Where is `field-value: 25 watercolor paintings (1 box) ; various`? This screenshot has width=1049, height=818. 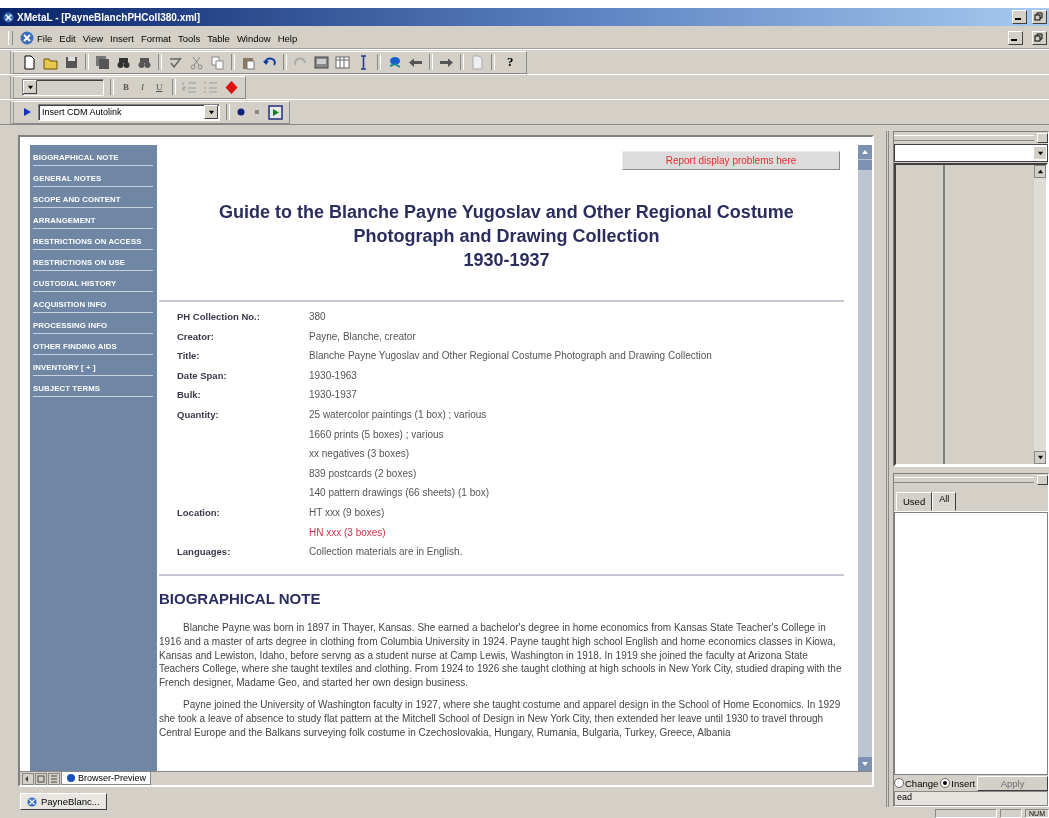
field-value: 25 watercolor paintings (1 box) ; various is located at coordinates (398, 414).